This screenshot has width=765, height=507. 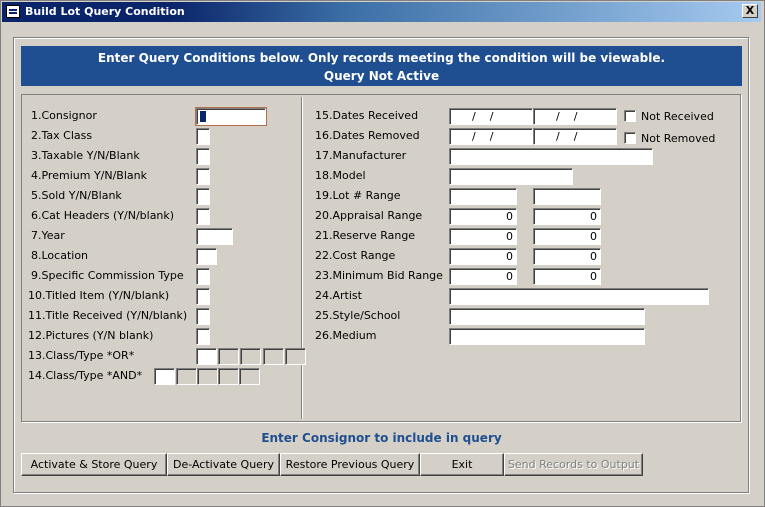 What do you see at coordinates (103, 215) in the screenshot?
I see `label-cat-headers: 6.Cat Headers (Y/N/blank)` at bounding box center [103, 215].